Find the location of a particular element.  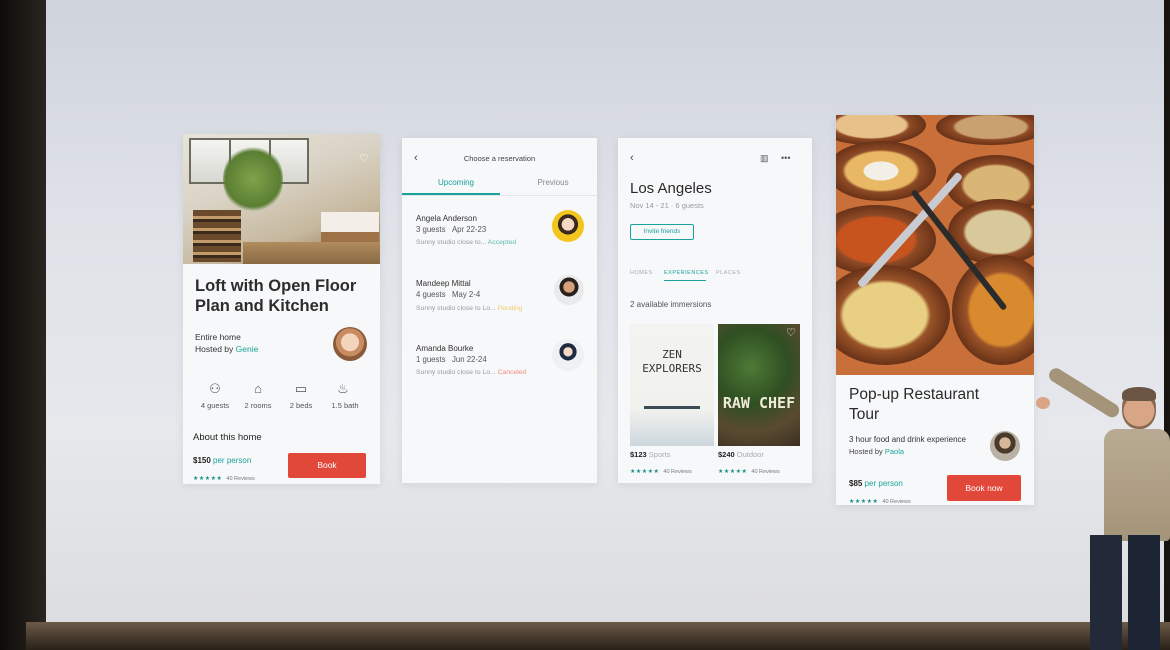

presenter-legs is located at coordinates (1125, 592).